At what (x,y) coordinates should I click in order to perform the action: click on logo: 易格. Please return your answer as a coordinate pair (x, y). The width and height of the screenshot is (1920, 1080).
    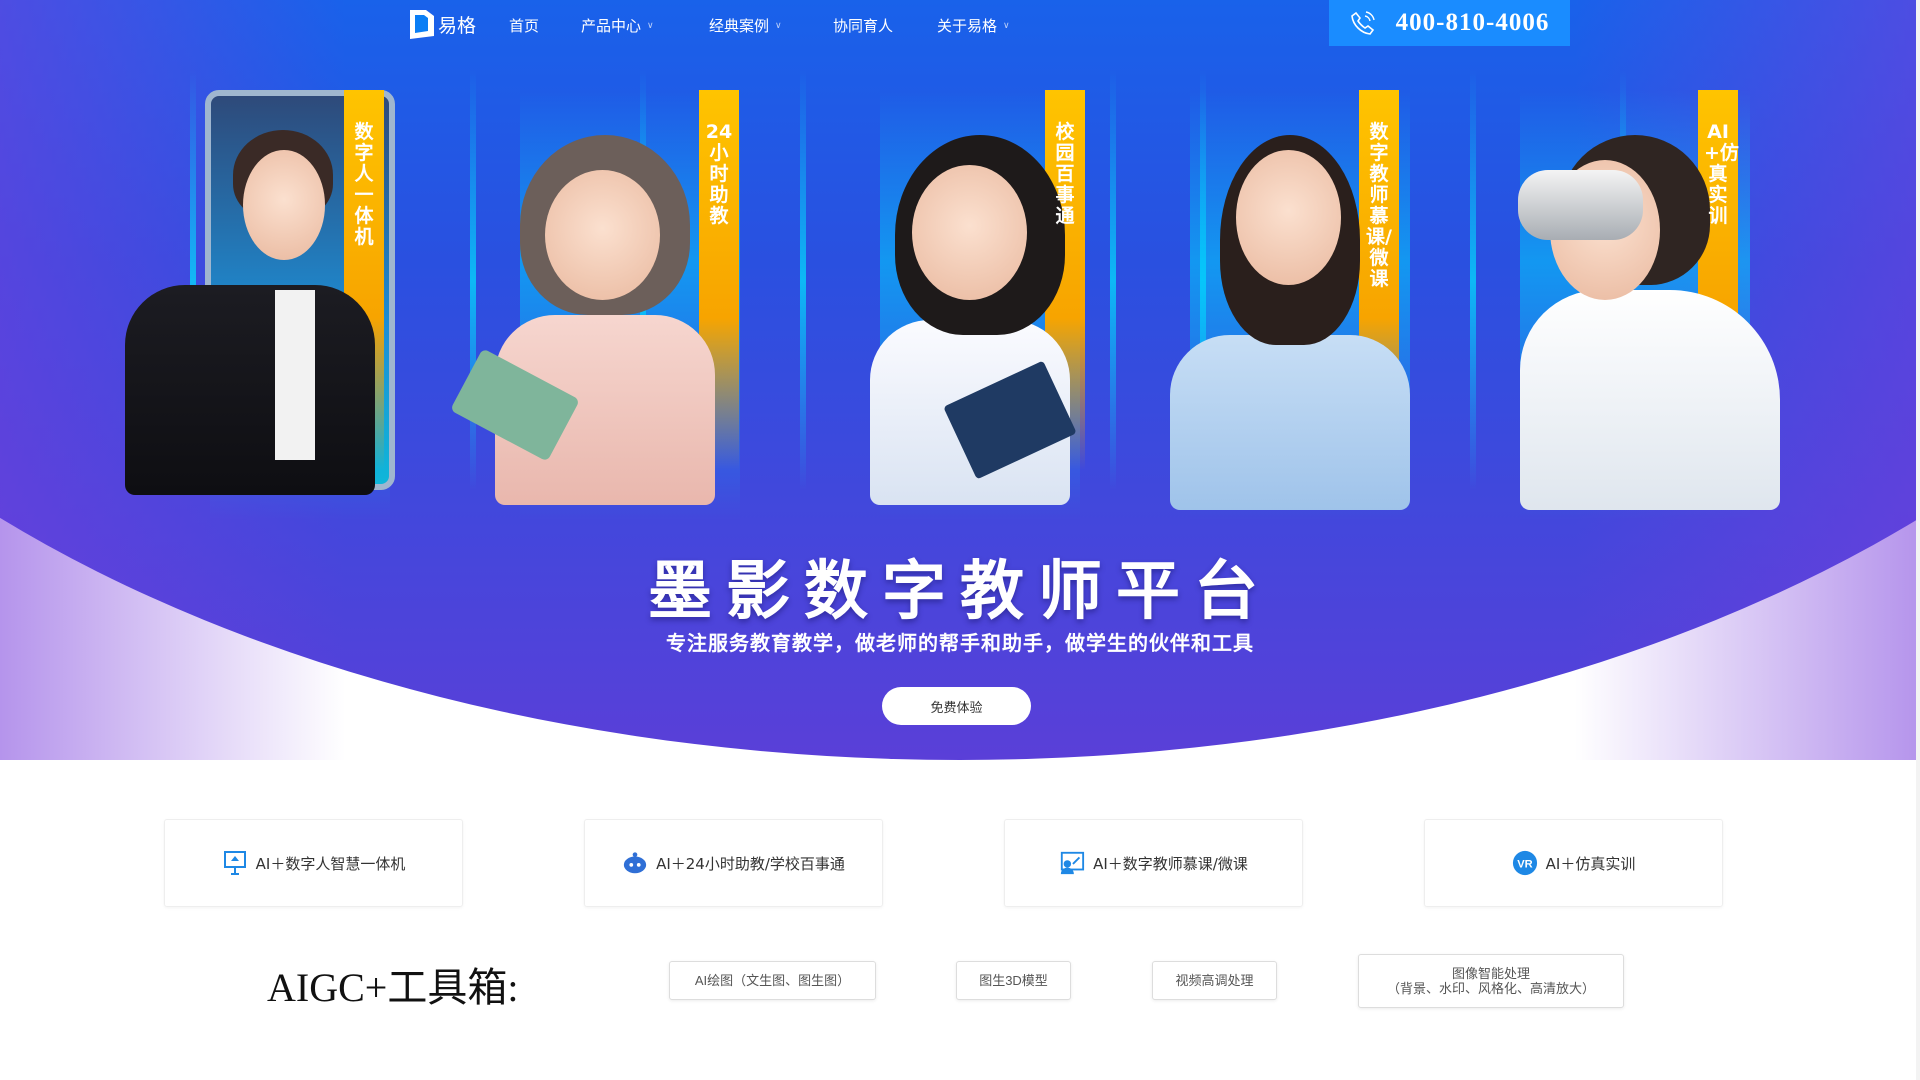
    Looking at the image, I should click on (442, 24).